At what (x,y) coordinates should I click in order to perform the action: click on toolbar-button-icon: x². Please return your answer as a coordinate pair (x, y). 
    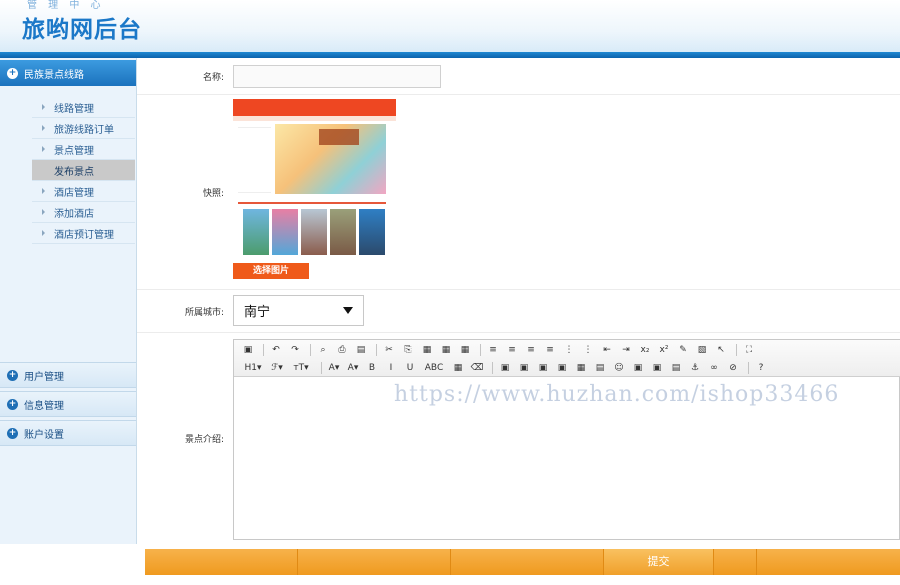
    Looking at the image, I should click on (664, 350).